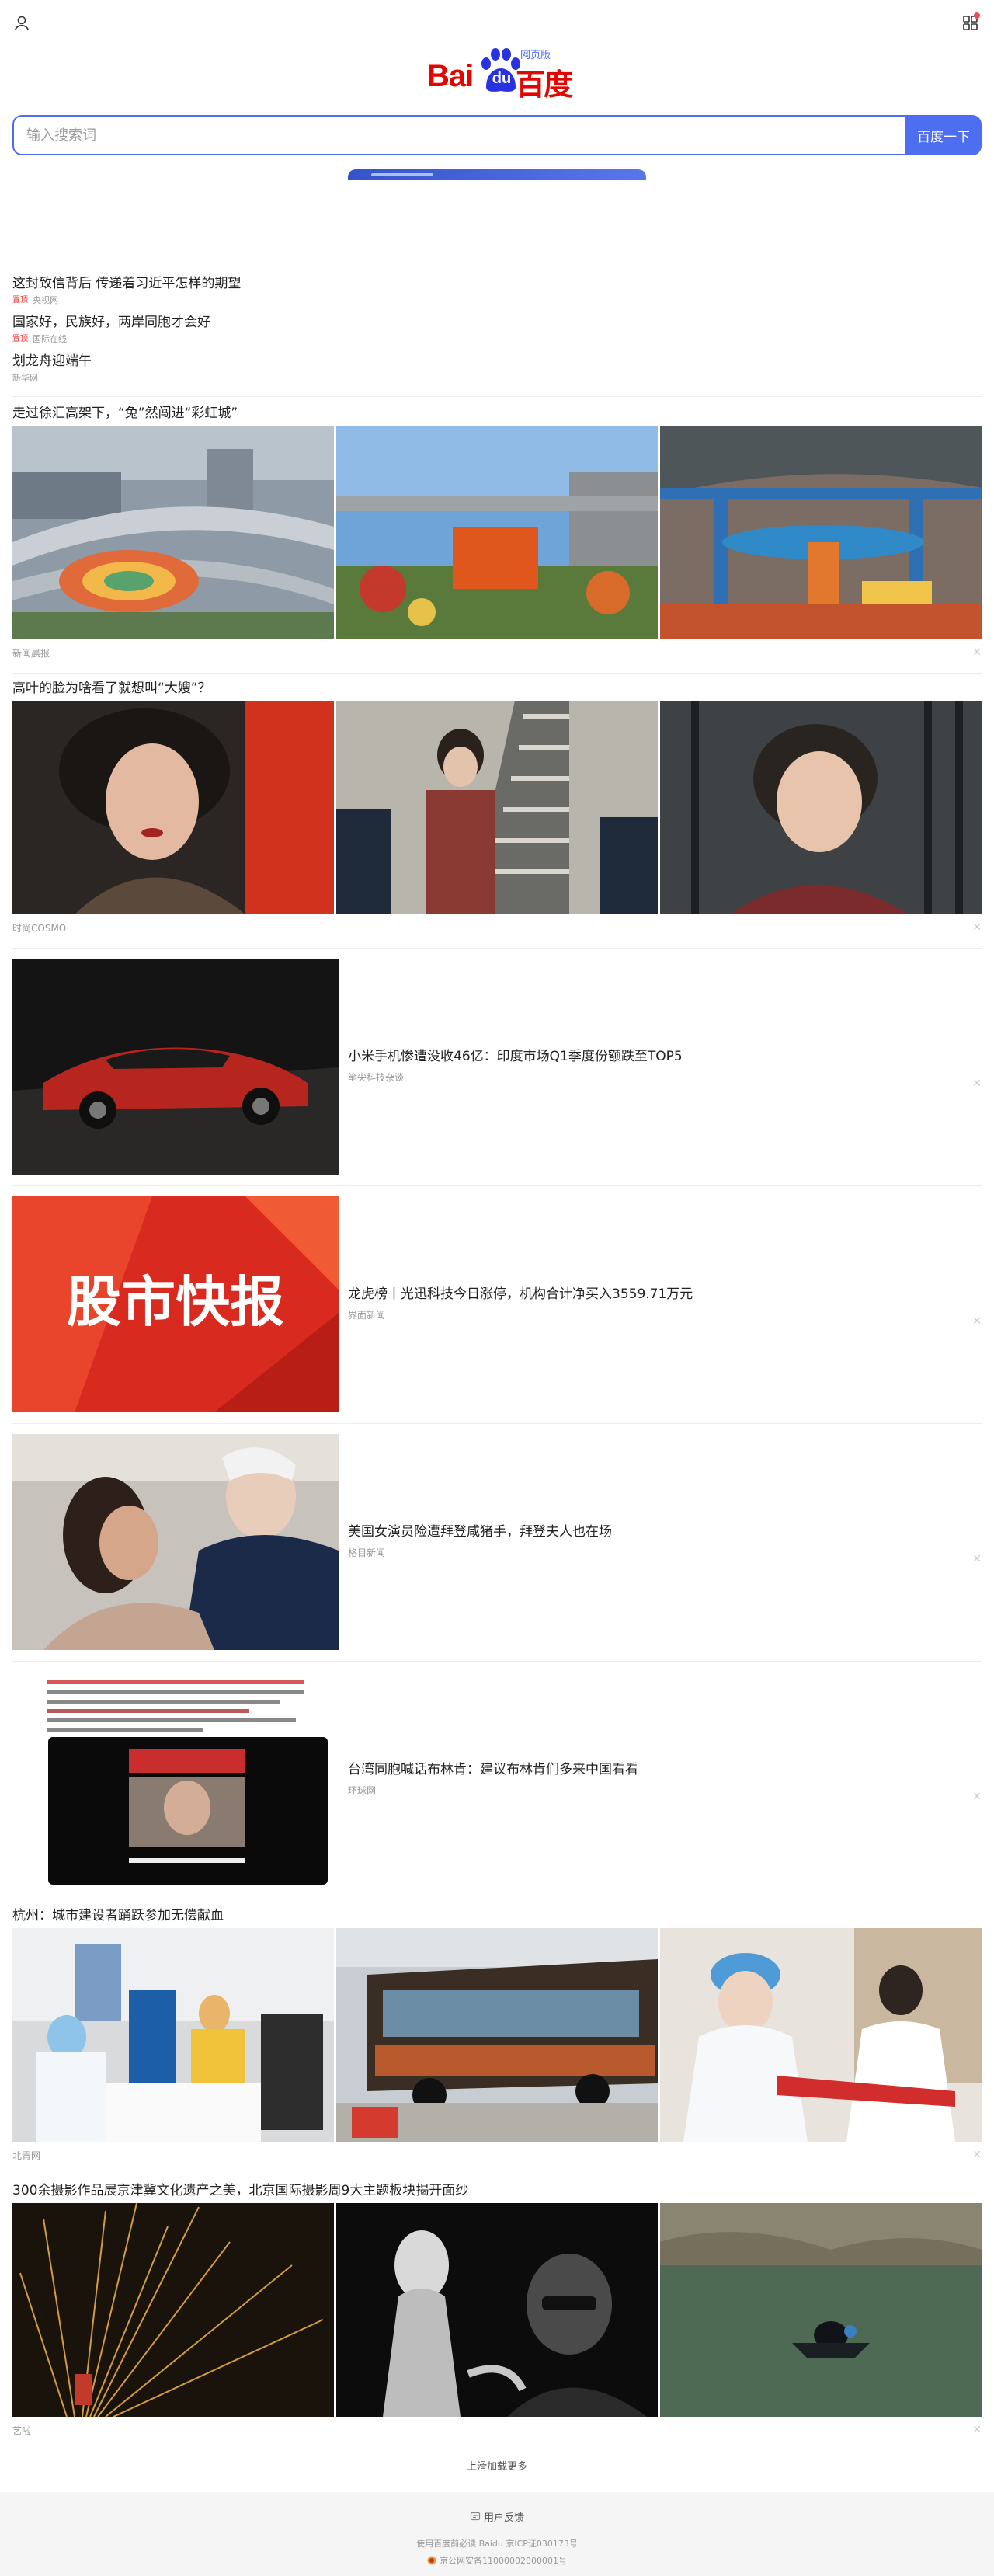 Image resolution: width=994 pixels, height=2576 pixels. I want to click on news-card-title: 杭州：城市建设者踊跃参加无偿献血, so click(497, 1915).